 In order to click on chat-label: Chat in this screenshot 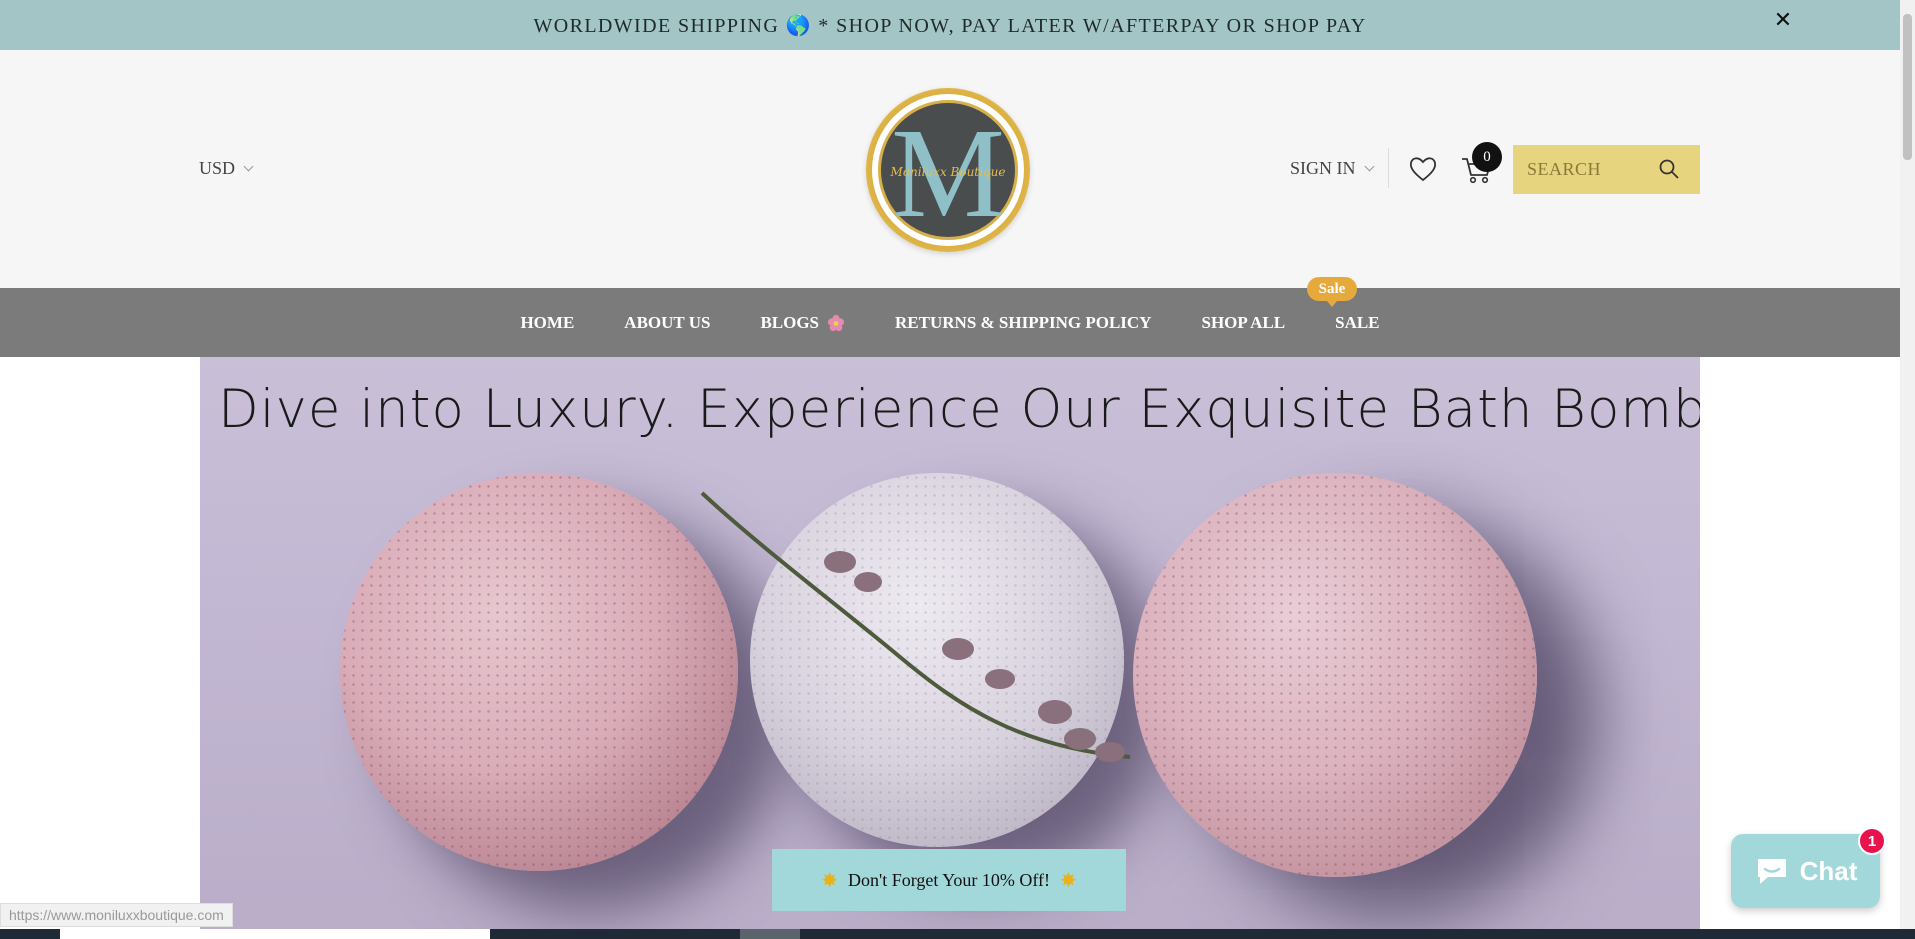, I will do `click(1828, 870)`.